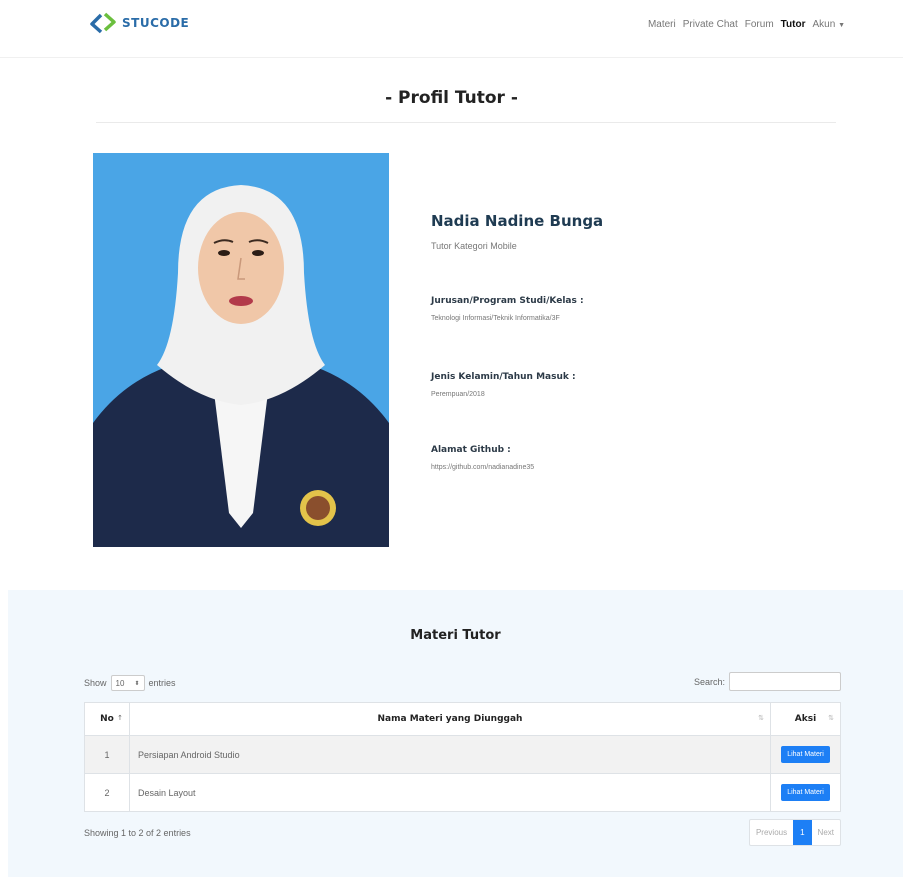  I want to click on pagination-previous: Previous, so click(771, 832).